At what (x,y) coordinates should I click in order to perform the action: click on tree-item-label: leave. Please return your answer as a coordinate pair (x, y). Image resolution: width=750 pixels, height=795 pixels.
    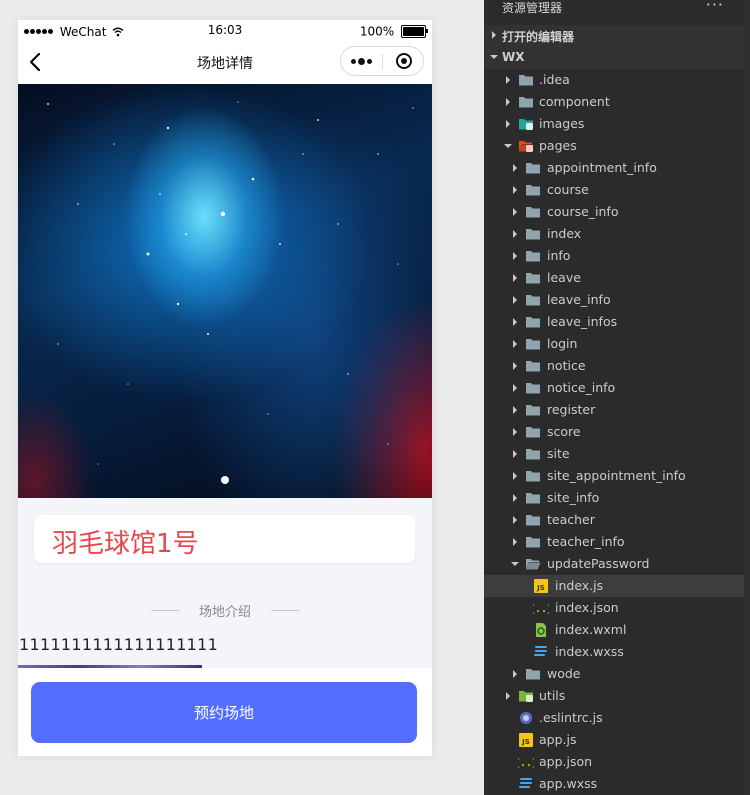
    Looking at the image, I should click on (564, 277).